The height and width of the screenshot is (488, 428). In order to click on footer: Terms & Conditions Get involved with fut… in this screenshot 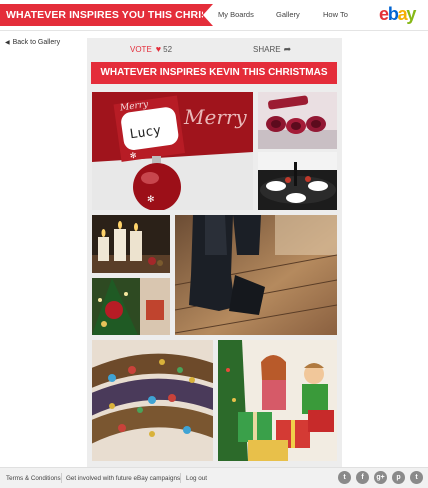, I will do `click(214, 477)`.